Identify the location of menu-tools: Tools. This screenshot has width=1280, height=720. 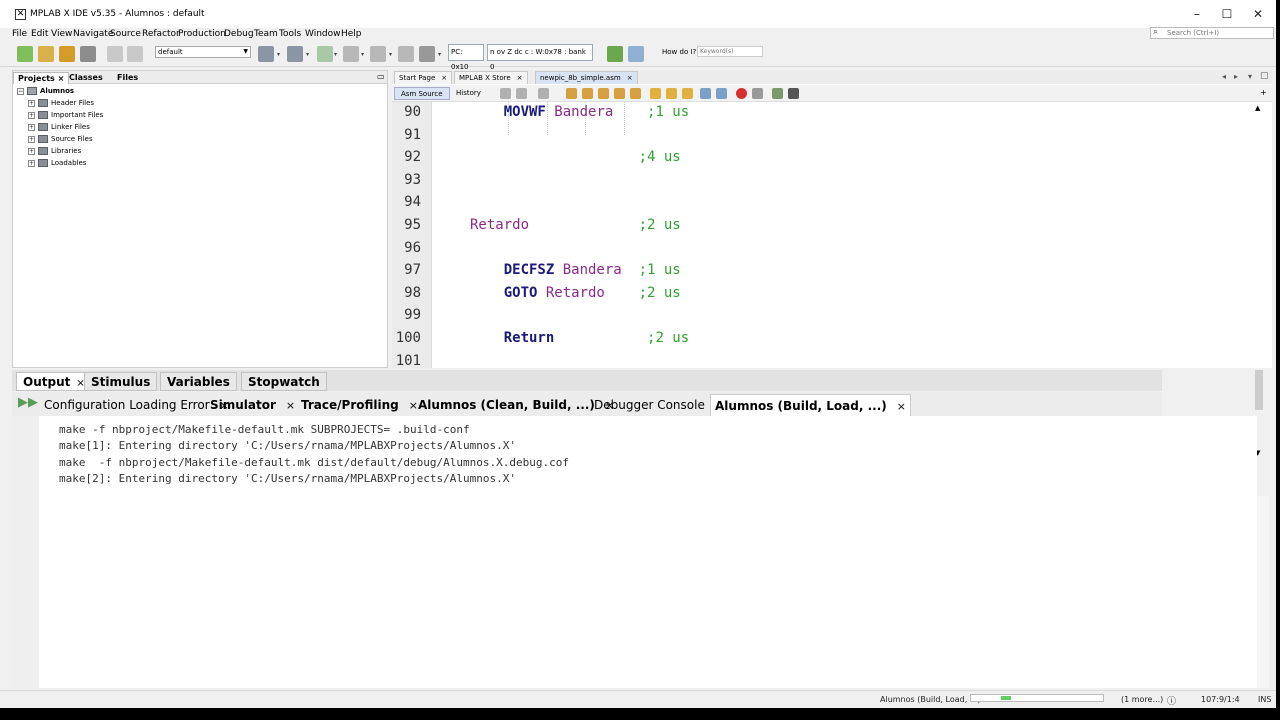
(290, 34).